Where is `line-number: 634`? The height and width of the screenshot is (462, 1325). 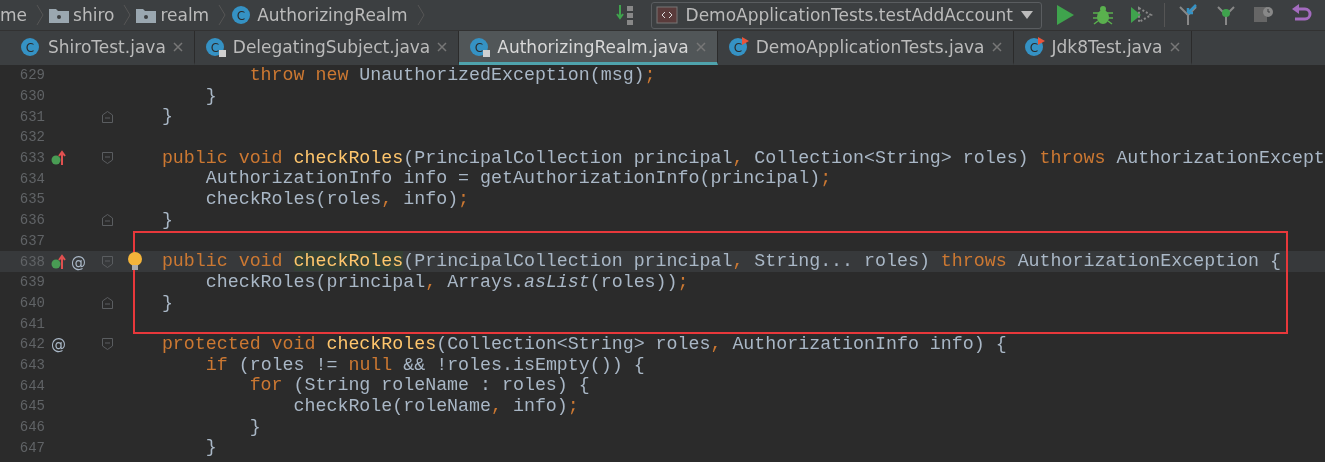 line-number: 634 is located at coordinates (31, 178).